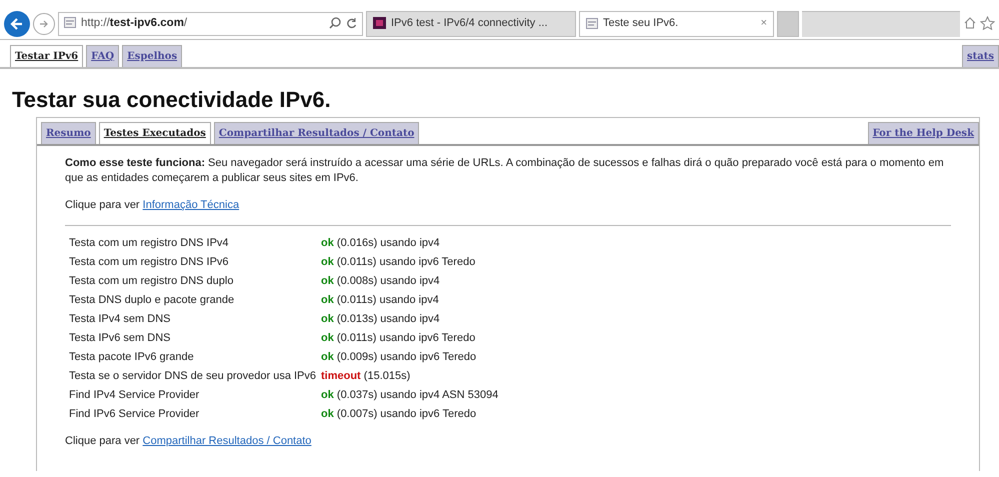 This screenshot has width=999, height=477. I want to click on panel-tab: Testes Executados, so click(154, 133).